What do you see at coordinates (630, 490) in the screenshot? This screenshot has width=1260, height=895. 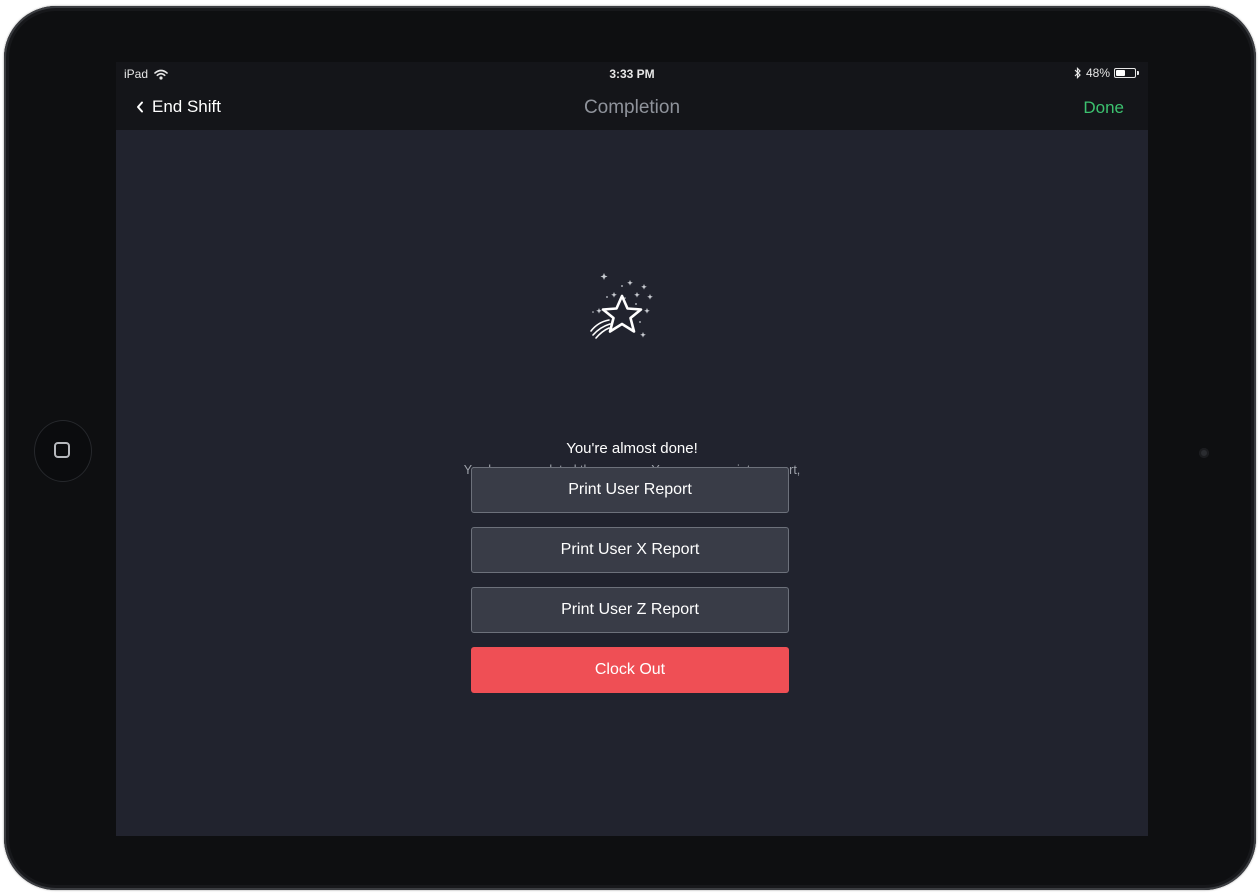 I see `print-user-report-button: Print User Report` at bounding box center [630, 490].